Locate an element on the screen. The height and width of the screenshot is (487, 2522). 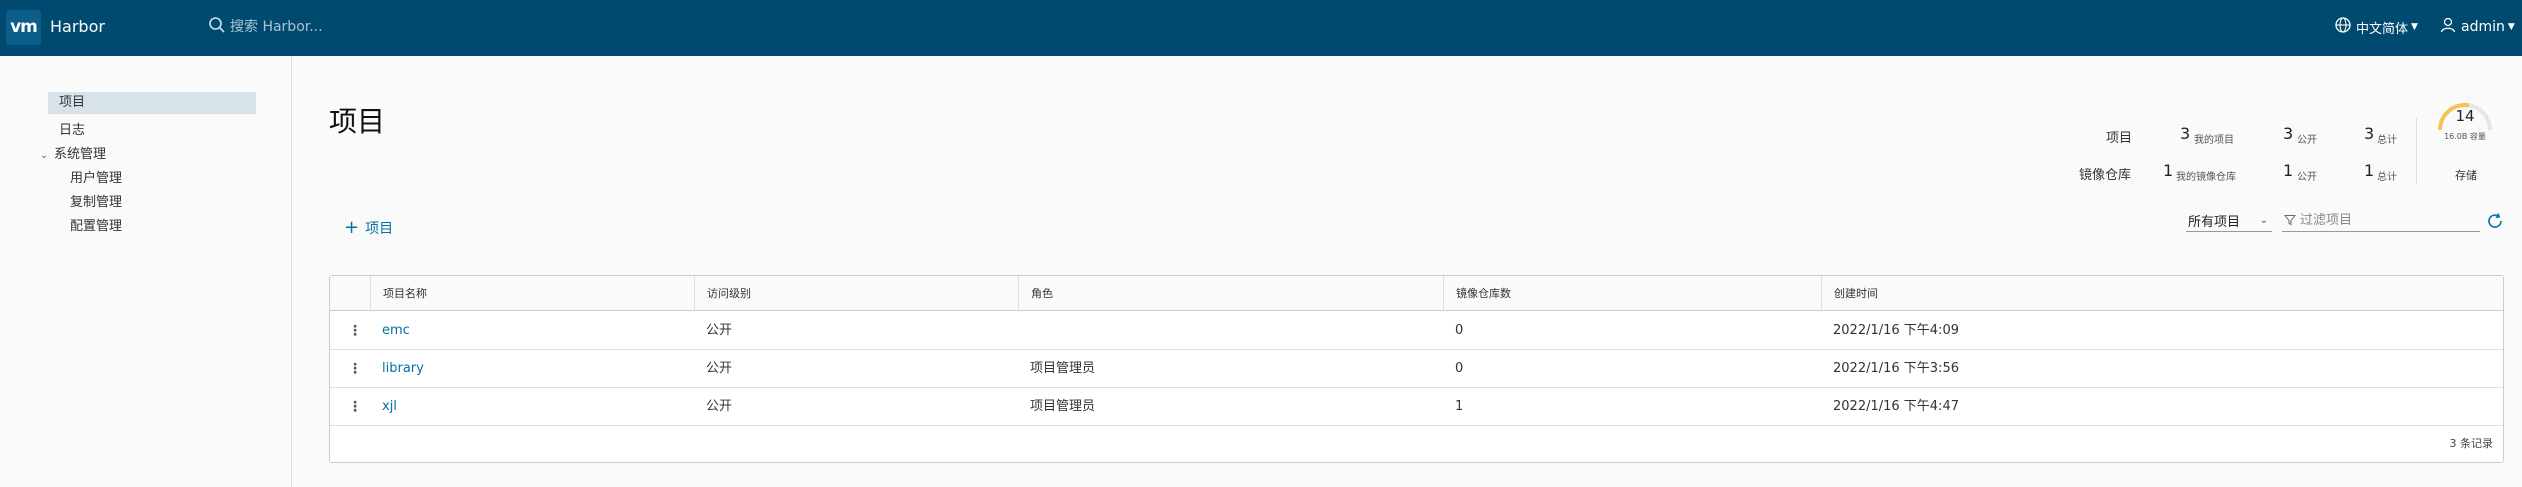
creation-time: 2022/1/16 下午3:56 is located at coordinates (1896, 368).